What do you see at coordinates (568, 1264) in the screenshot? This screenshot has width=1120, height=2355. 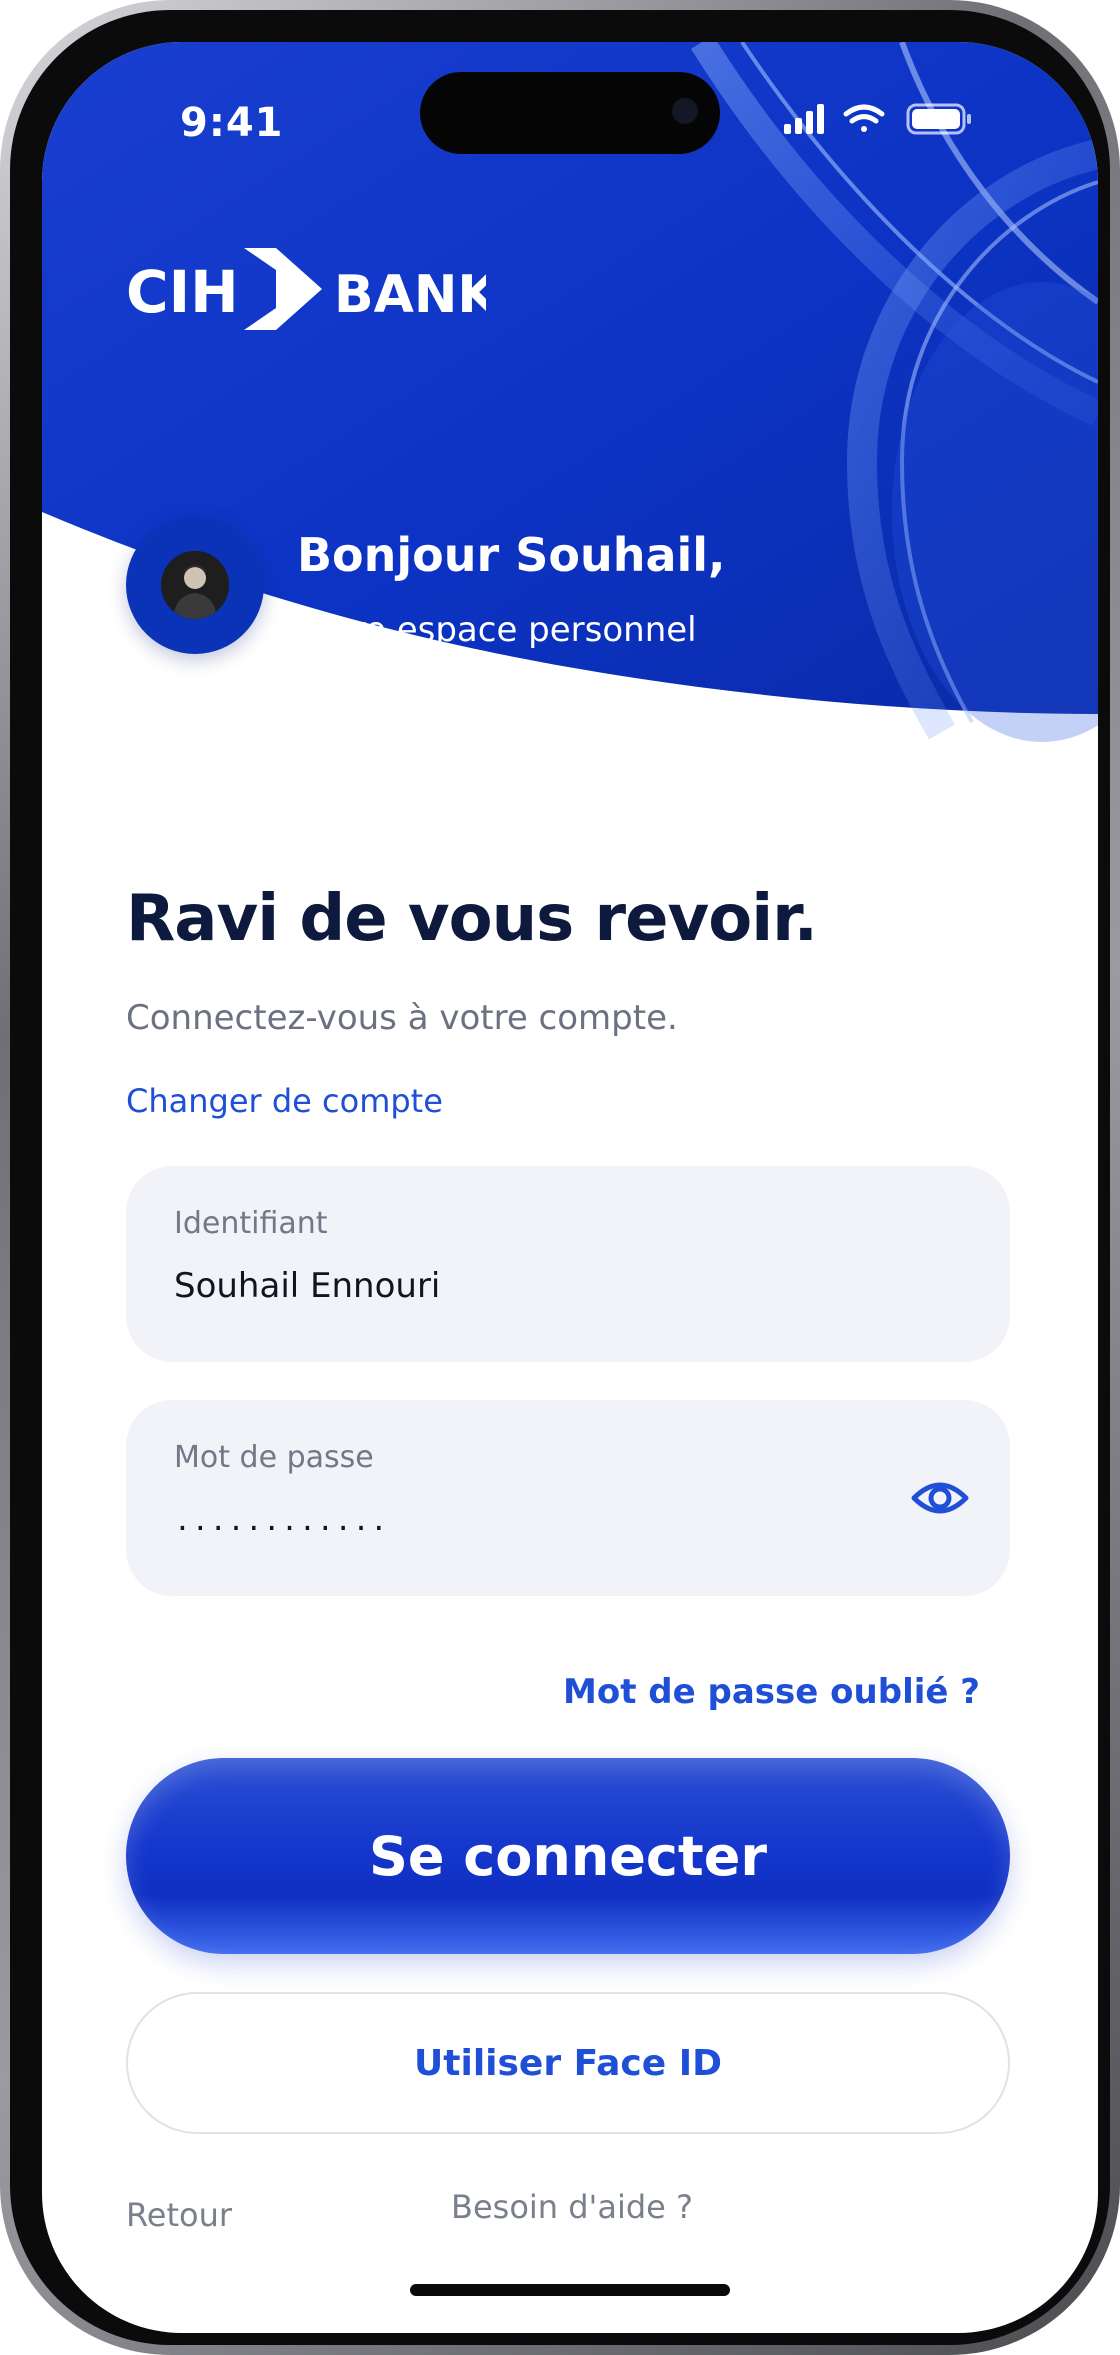 I see `identifier-field: Identifiant Souhail Ennouri` at bounding box center [568, 1264].